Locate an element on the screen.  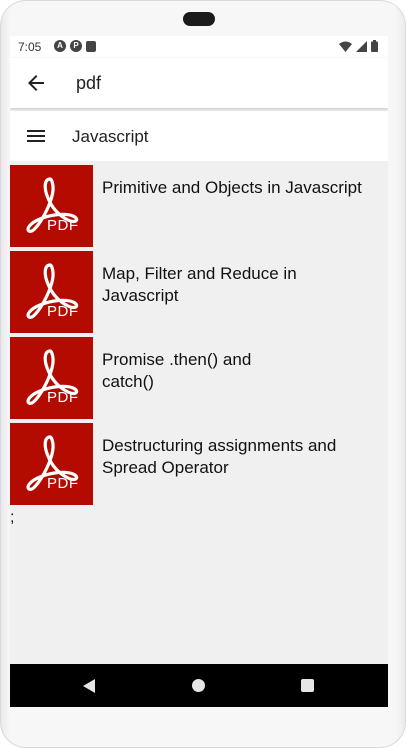
device-speaker is located at coordinates (199, 19).